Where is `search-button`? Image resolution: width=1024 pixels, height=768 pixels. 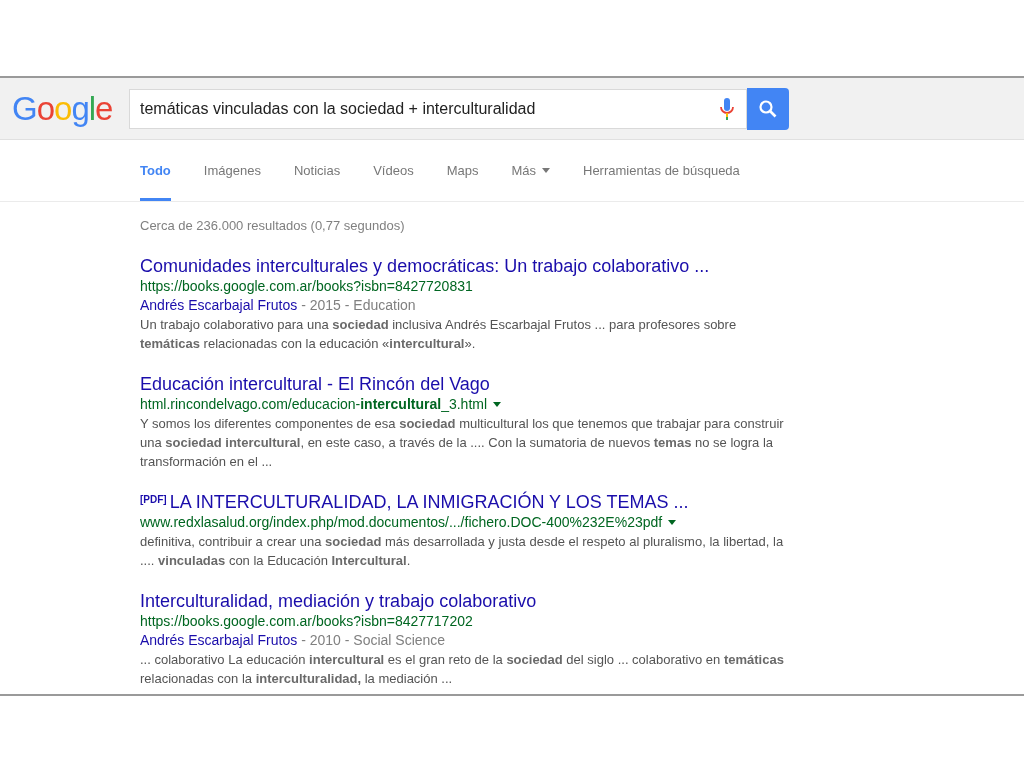
search-button is located at coordinates (768, 108).